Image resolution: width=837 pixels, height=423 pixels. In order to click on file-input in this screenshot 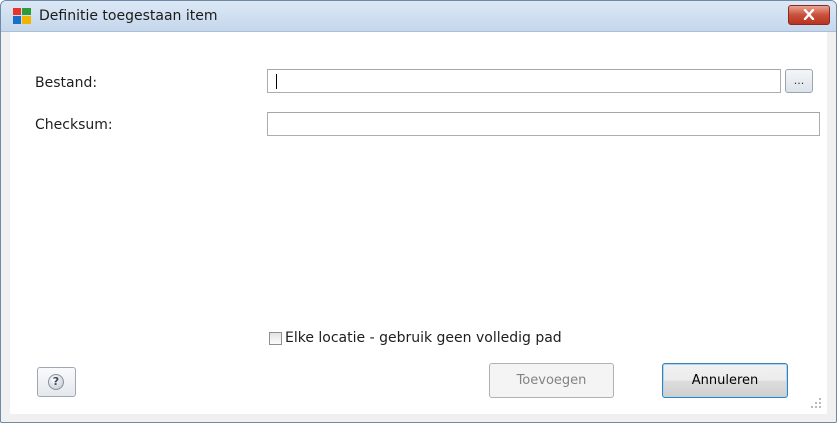, I will do `click(524, 81)`.